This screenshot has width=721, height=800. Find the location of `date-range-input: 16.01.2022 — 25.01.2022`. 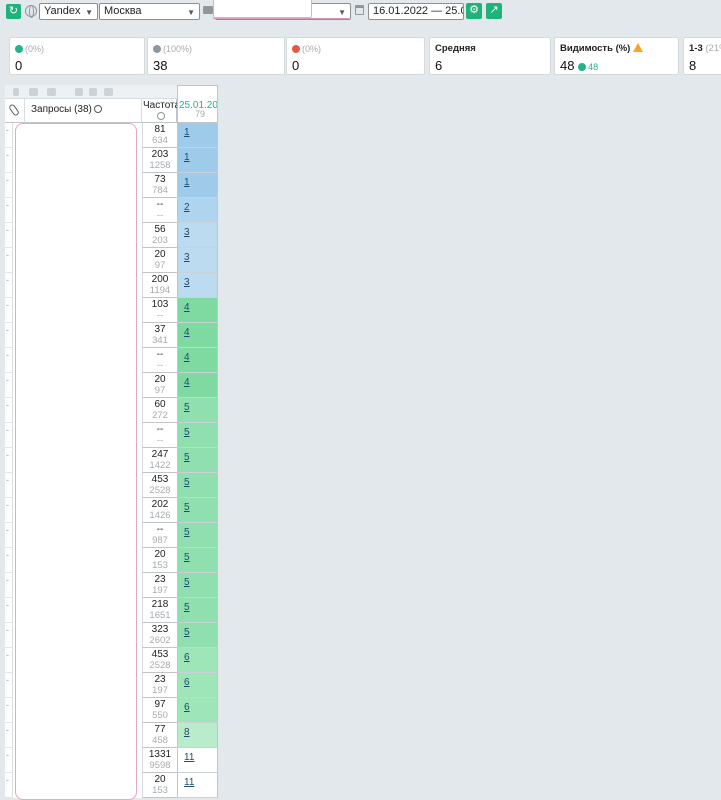

date-range-input: 16.01.2022 — 25.01.2022 is located at coordinates (416, 11).